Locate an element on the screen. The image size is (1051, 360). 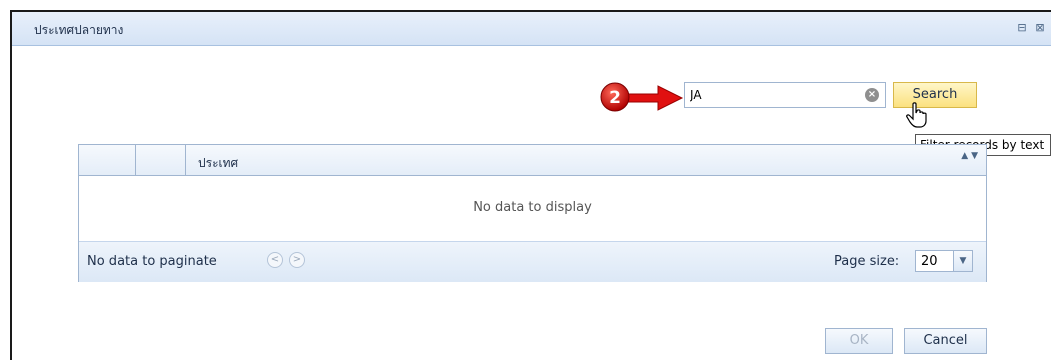
hand-cursor-icon is located at coordinates (918, 117).